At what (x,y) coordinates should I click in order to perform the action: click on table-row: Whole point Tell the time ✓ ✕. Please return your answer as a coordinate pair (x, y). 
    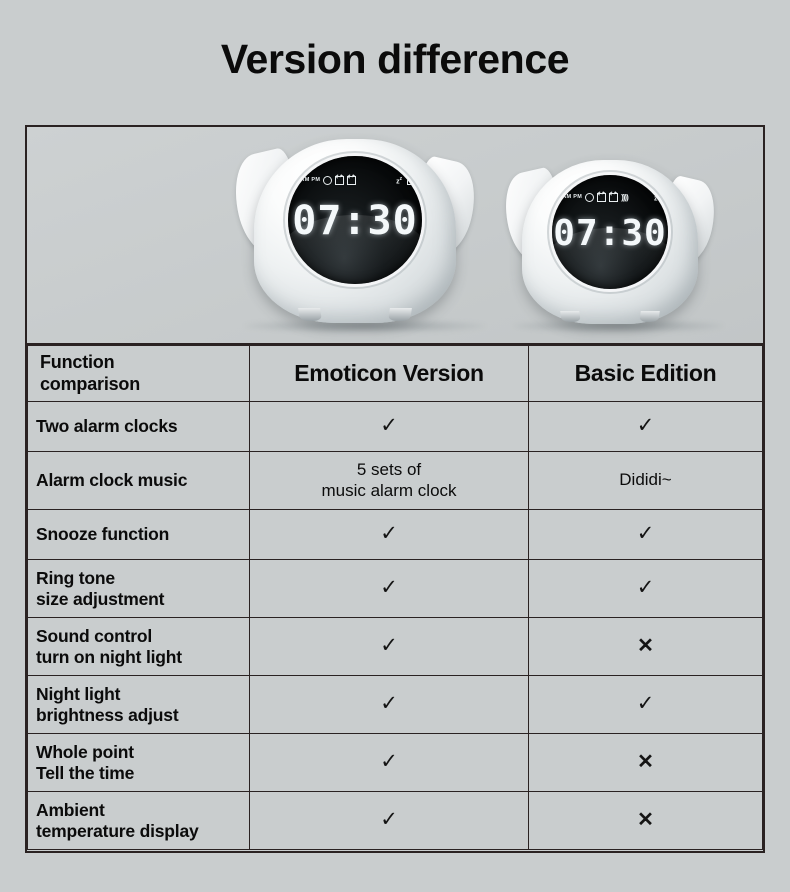
    Looking at the image, I should click on (395, 762).